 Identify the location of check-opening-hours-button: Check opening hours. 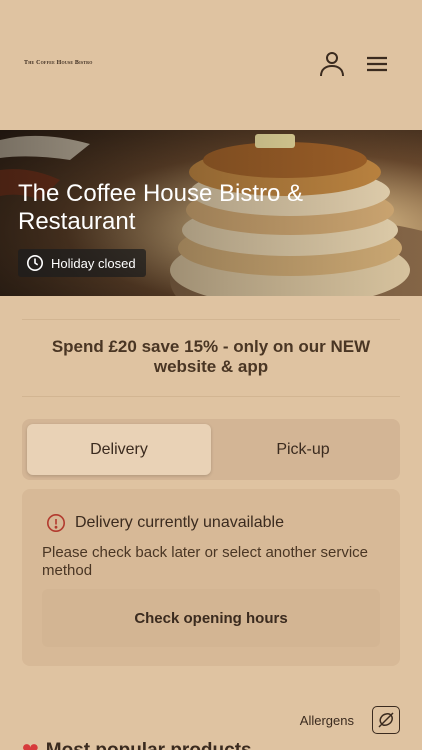
(211, 618).